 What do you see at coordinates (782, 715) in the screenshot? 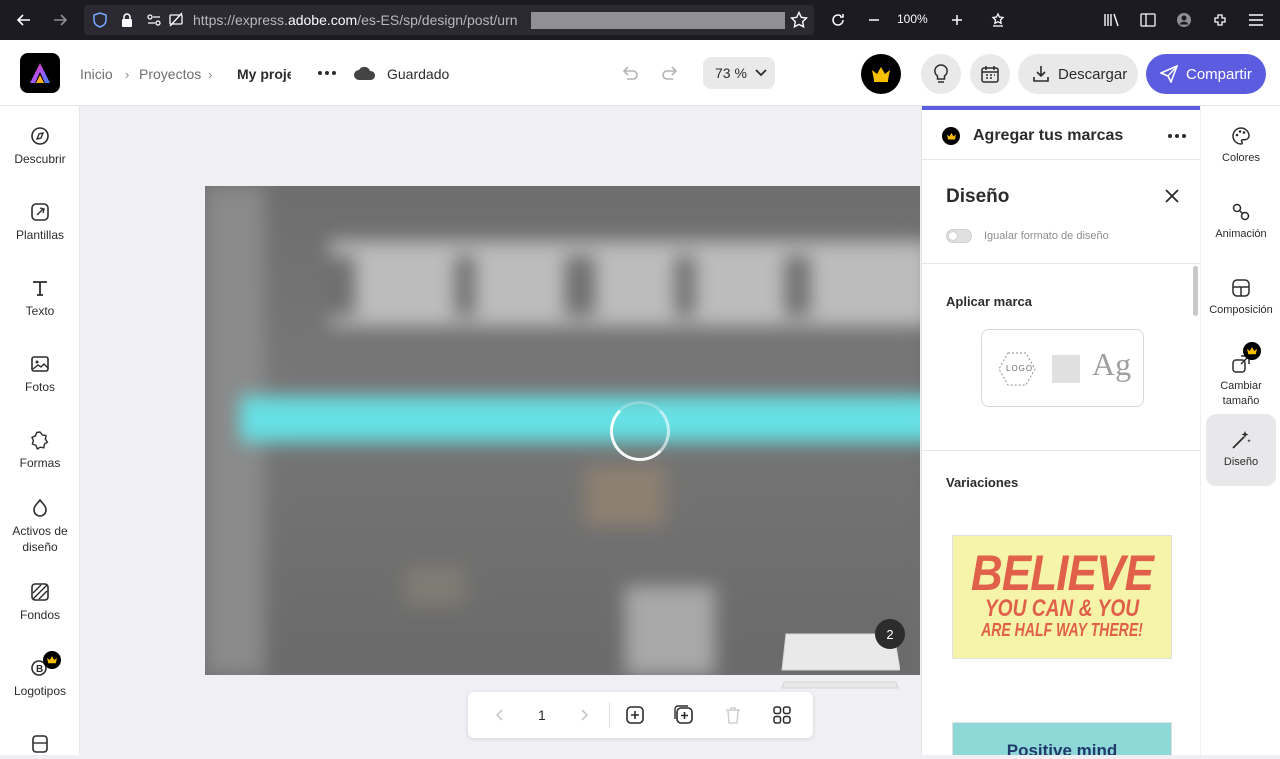
I see `grid-view-icon` at bounding box center [782, 715].